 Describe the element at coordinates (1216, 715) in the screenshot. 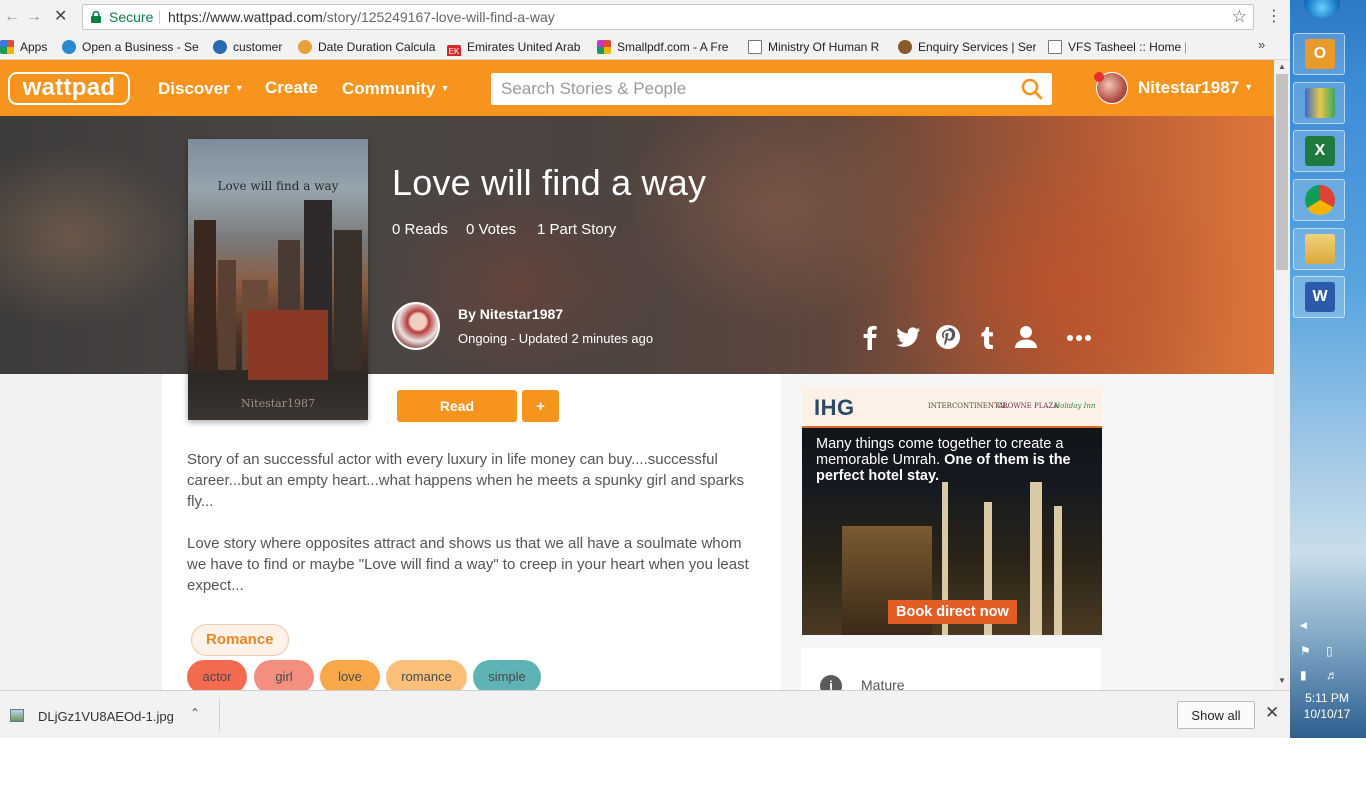

I see `show-all-downloads-button: Show all` at that location.